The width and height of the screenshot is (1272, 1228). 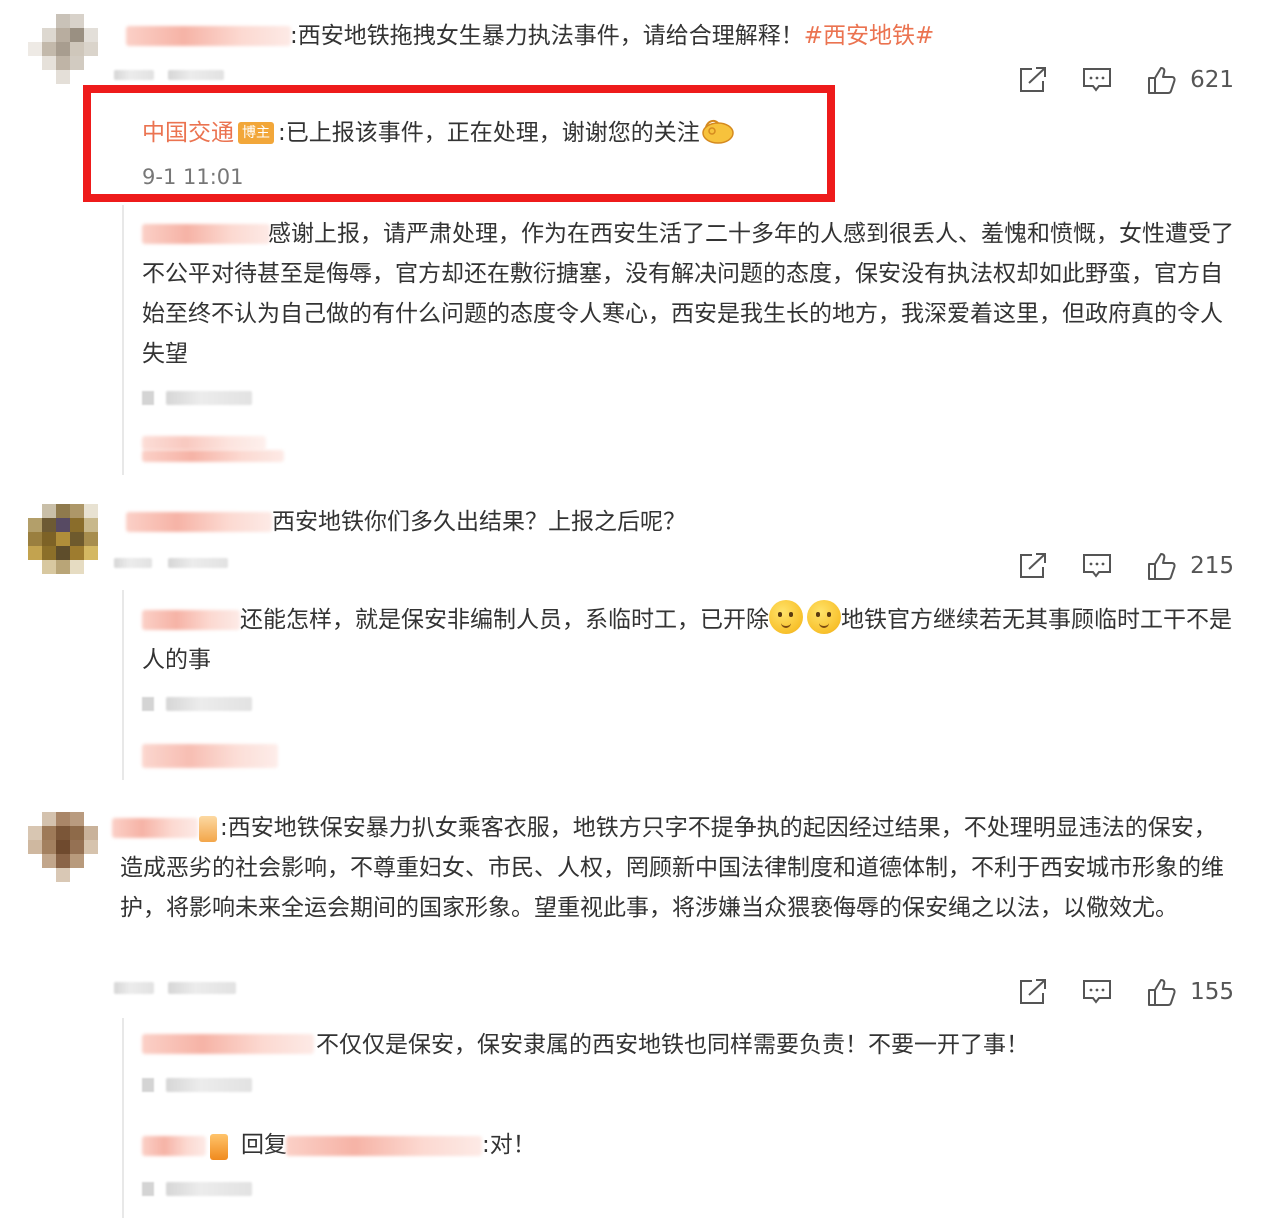 What do you see at coordinates (219, 1147) in the screenshot?
I see `medal-icon` at bounding box center [219, 1147].